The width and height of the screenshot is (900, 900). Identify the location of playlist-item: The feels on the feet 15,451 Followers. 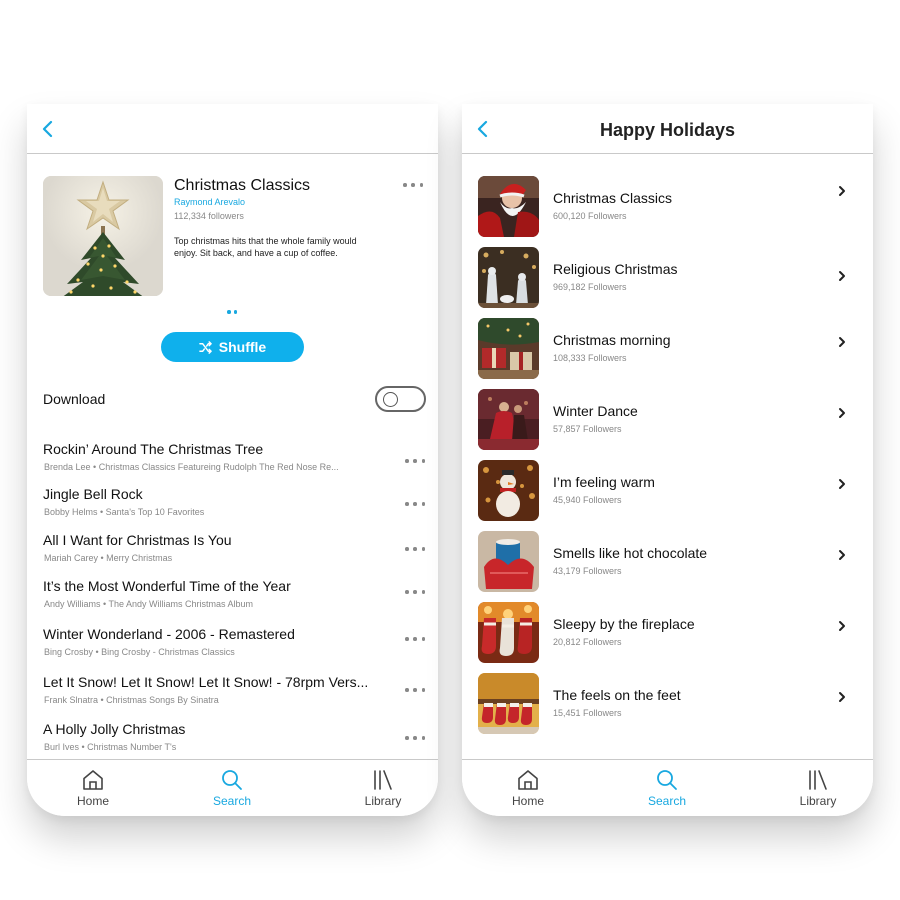
(668, 704).